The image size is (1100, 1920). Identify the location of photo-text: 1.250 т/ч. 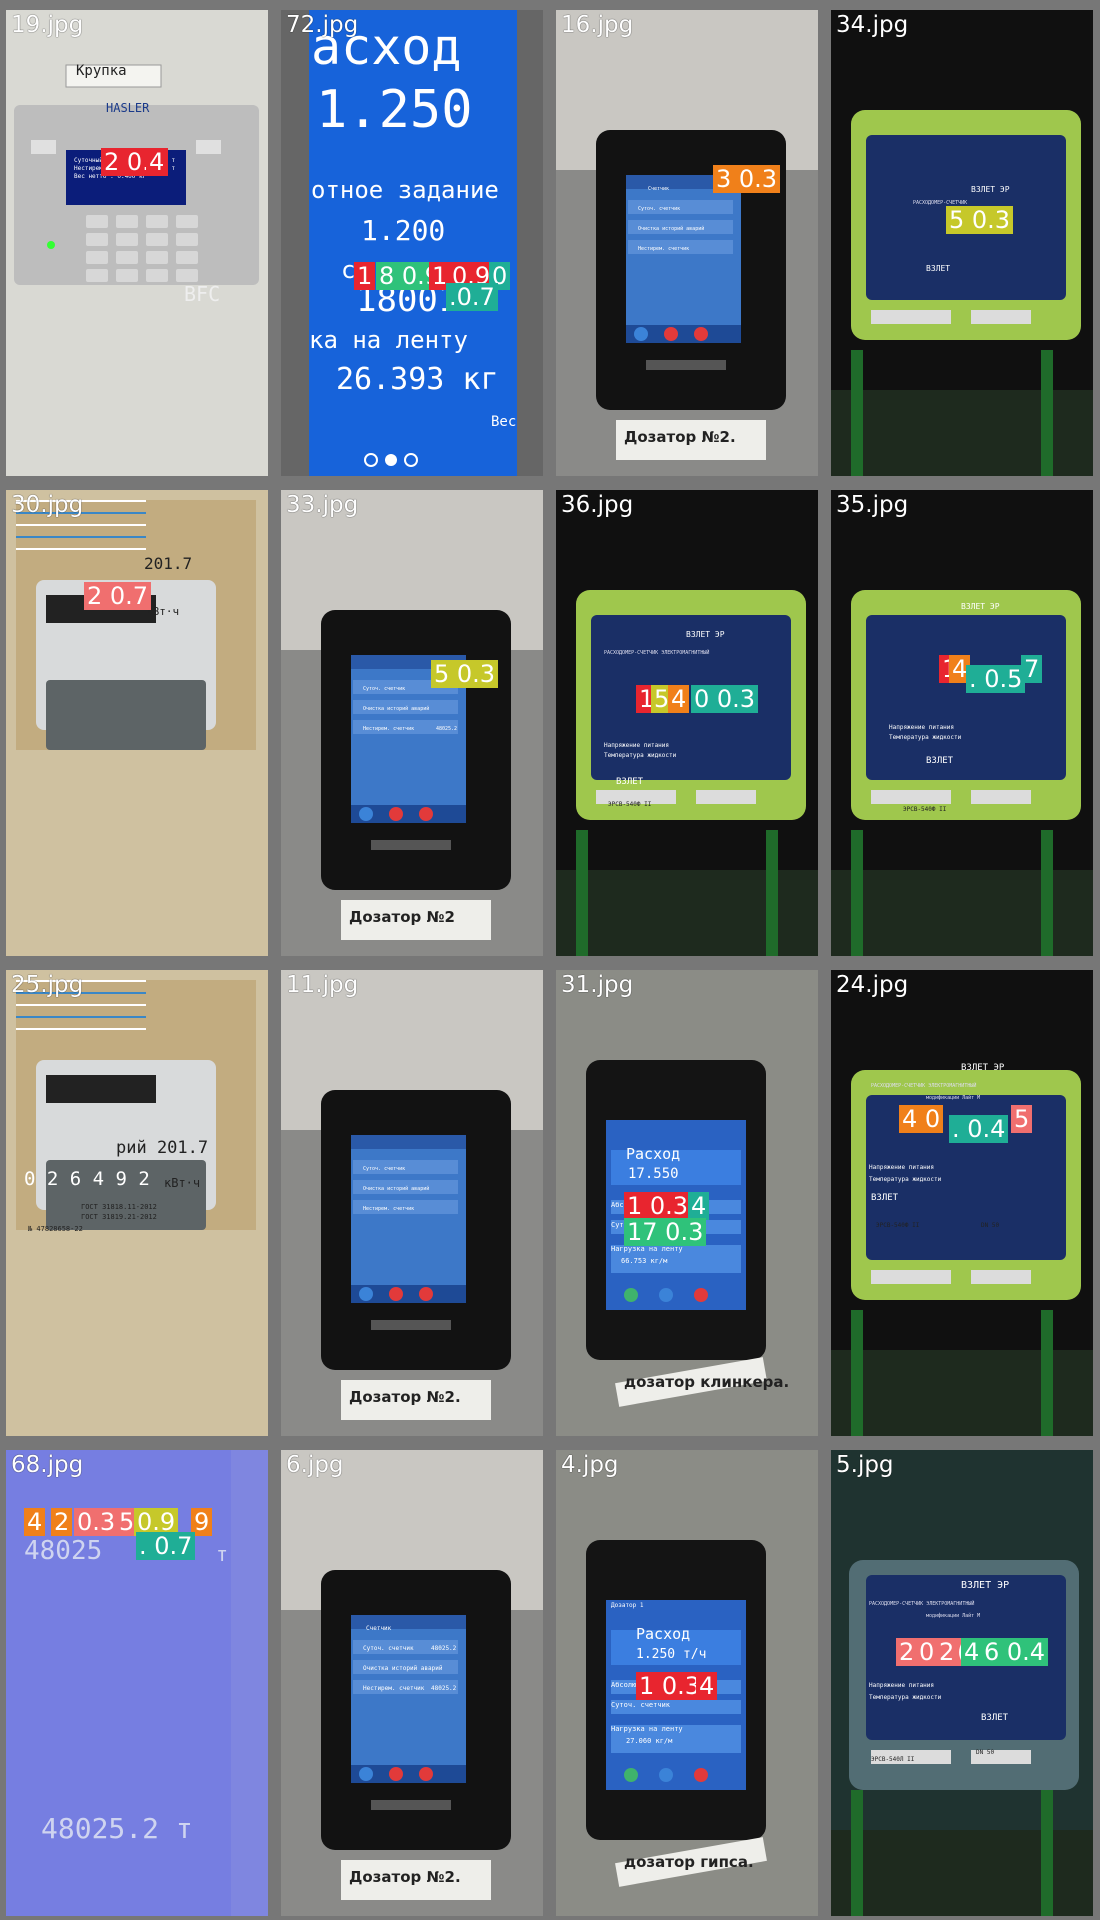
(671, 1654).